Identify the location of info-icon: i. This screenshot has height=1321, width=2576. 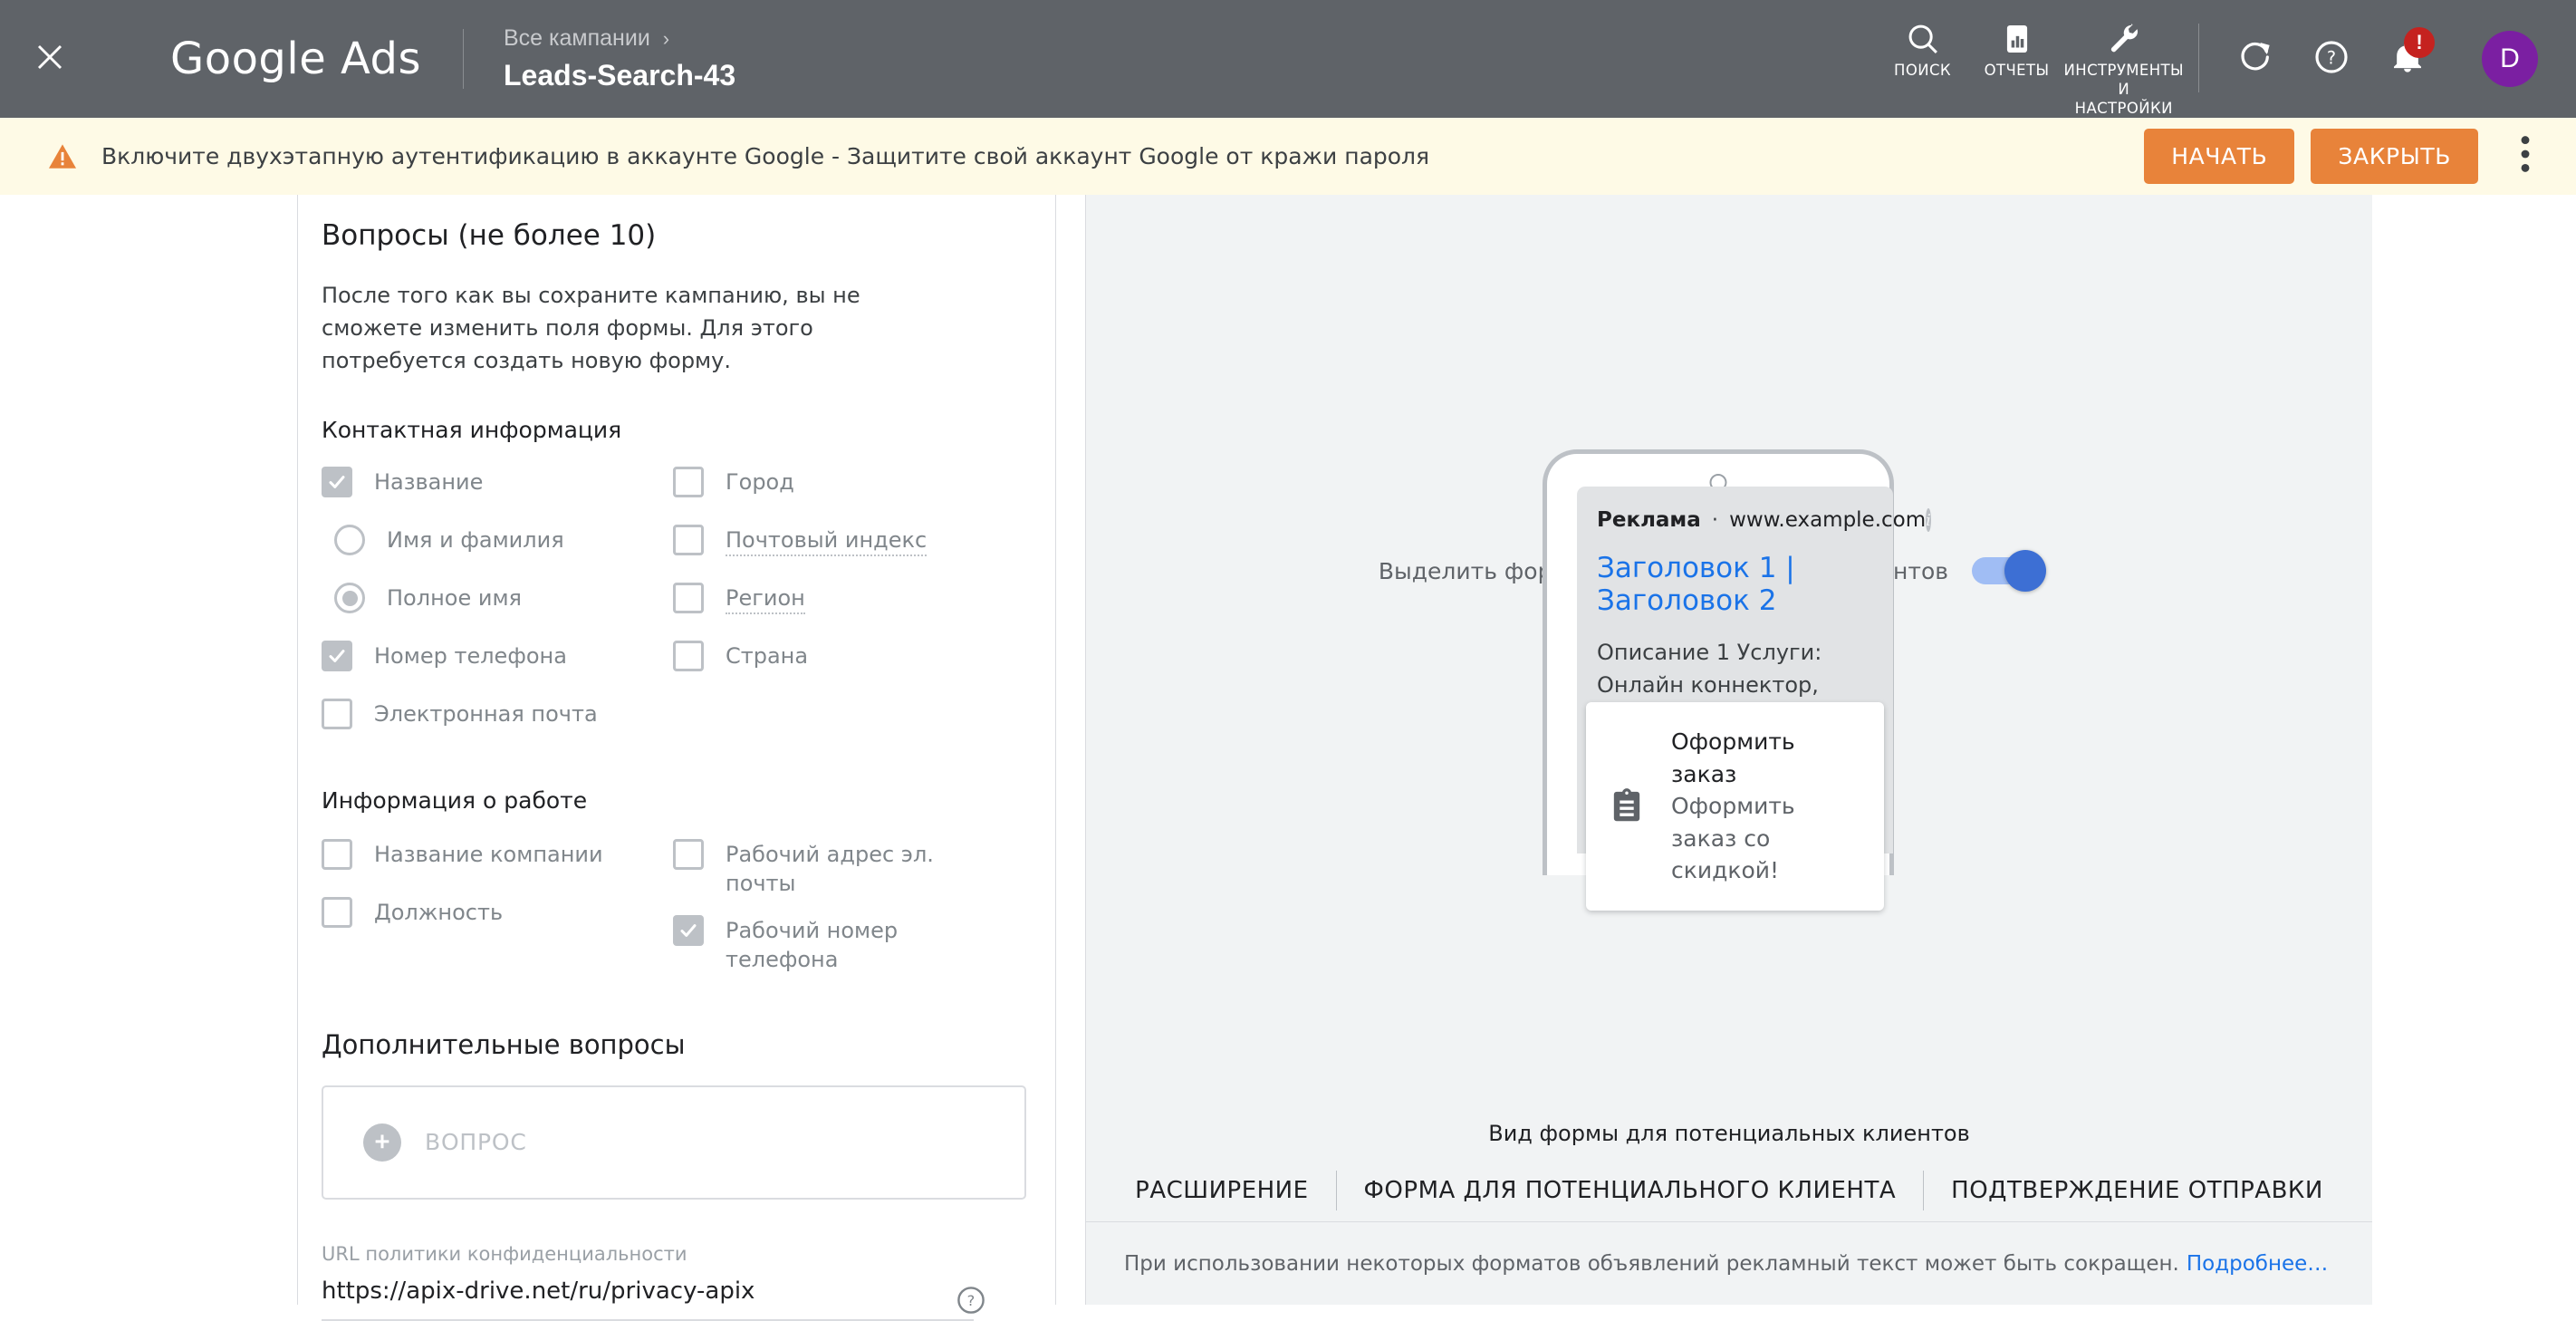
(1928, 520).